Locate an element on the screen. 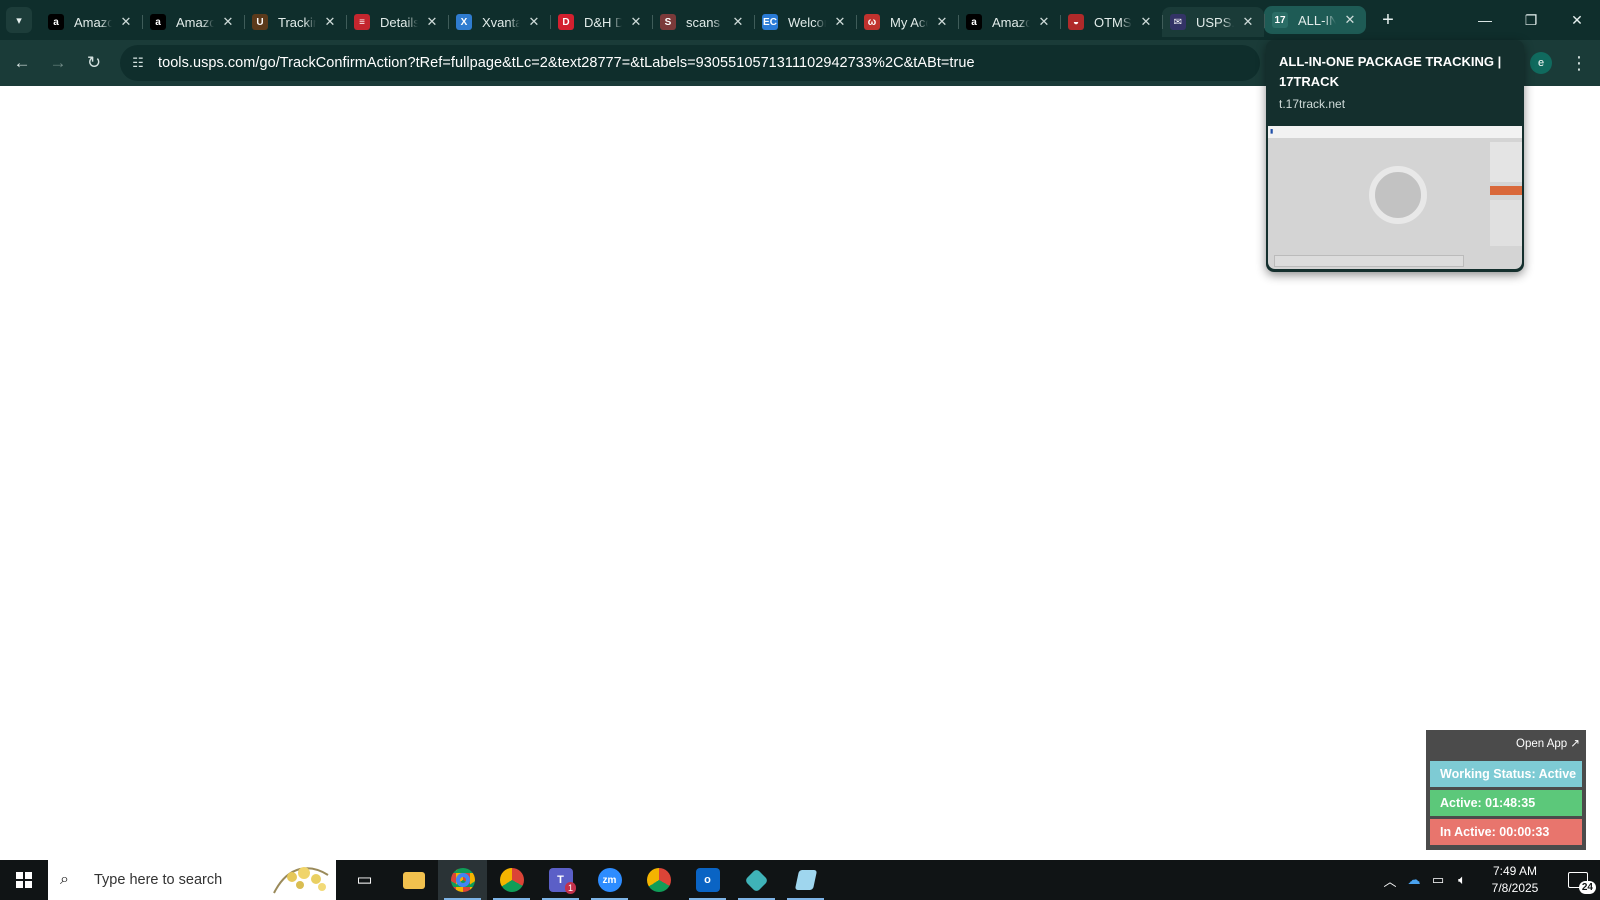 The height and width of the screenshot is (900, 1600). app-diamond-button is located at coordinates (756, 880).